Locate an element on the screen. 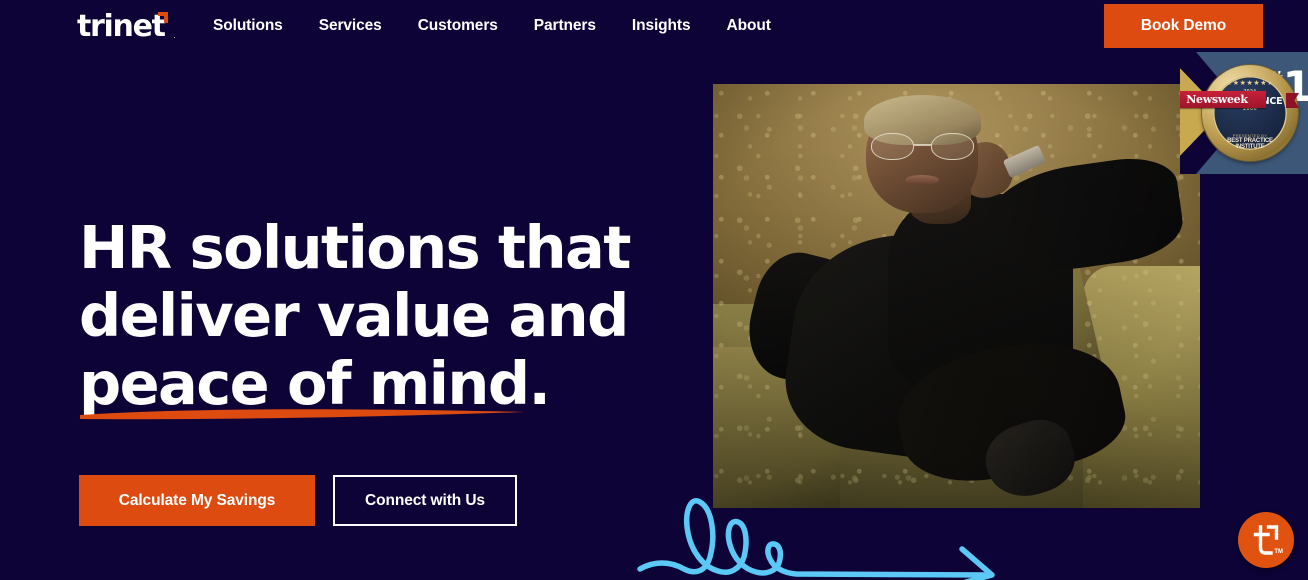 The height and width of the screenshot is (580, 1308). logo-trademark: . is located at coordinates (174, 36).